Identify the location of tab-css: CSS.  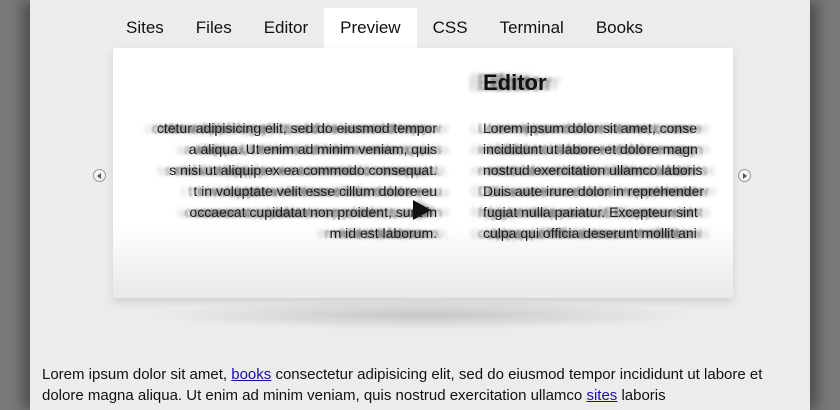
(450, 28).